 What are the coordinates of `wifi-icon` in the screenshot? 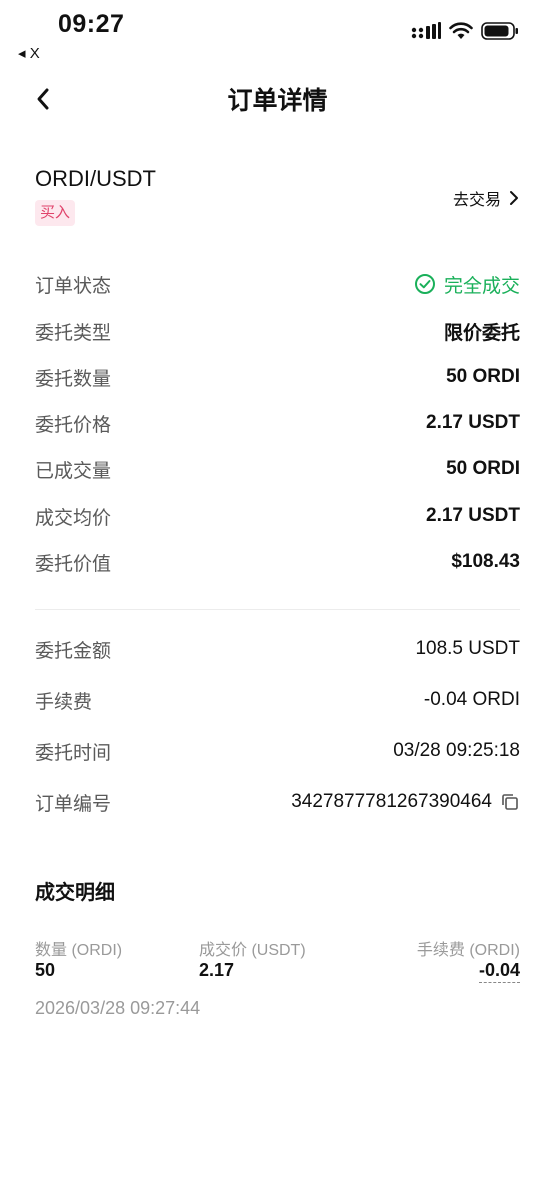 It's located at (461, 30).